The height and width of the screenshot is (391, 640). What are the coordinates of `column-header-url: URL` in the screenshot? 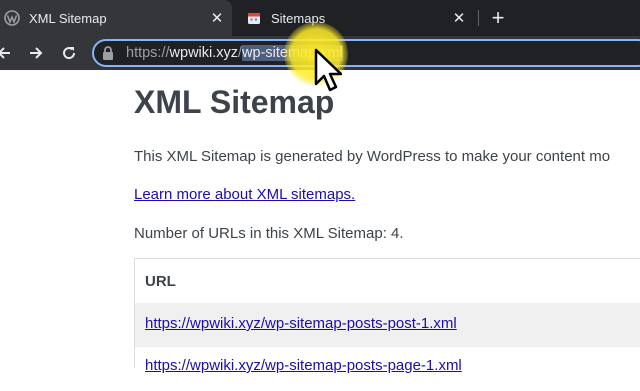 It's located at (160, 281).